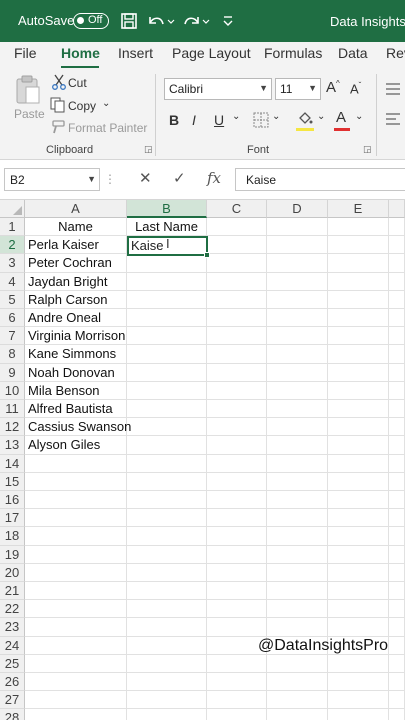 The height and width of the screenshot is (720, 405). I want to click on tab-formulas: Formulas, so click(293, 53).